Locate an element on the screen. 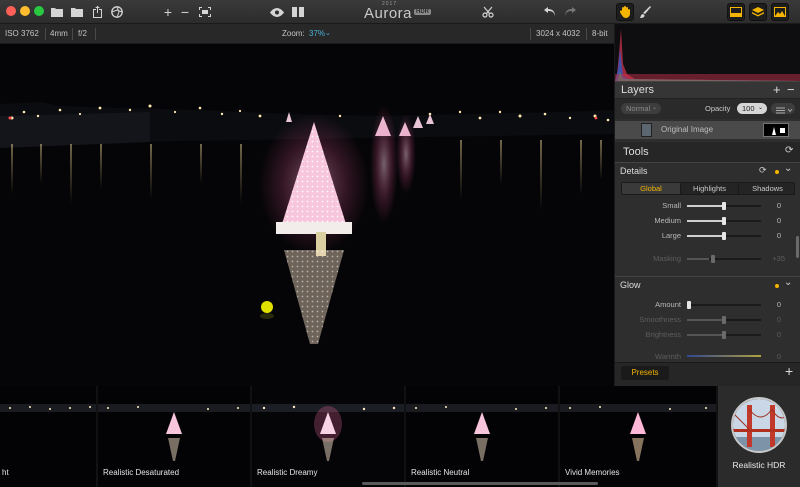 Image resolution: width=800 pixels, height=487 pixels. details-header: Details ⟳ ⌄ is located at coordinates (707, 171).